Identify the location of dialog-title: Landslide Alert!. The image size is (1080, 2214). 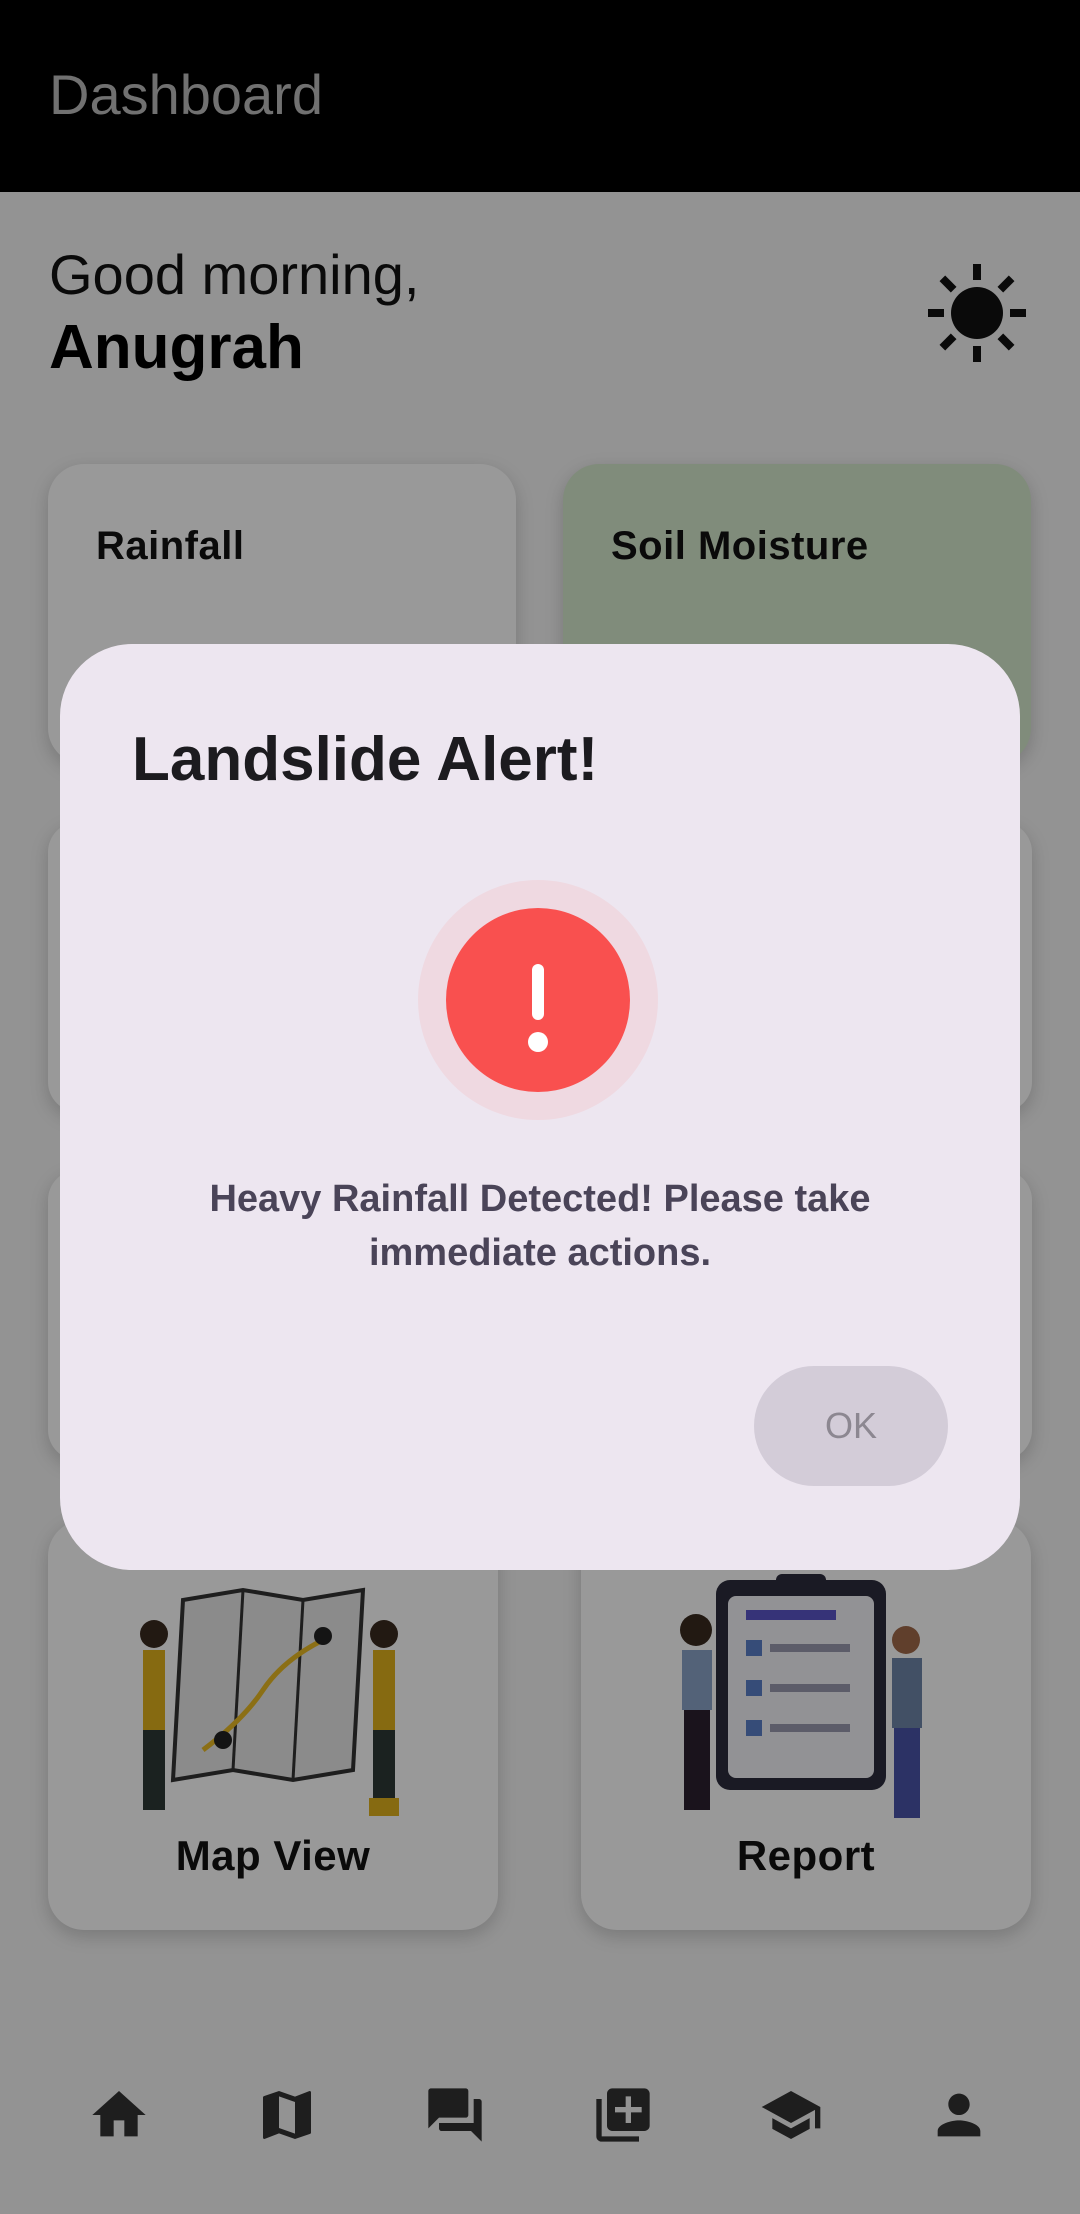
(365, 759).